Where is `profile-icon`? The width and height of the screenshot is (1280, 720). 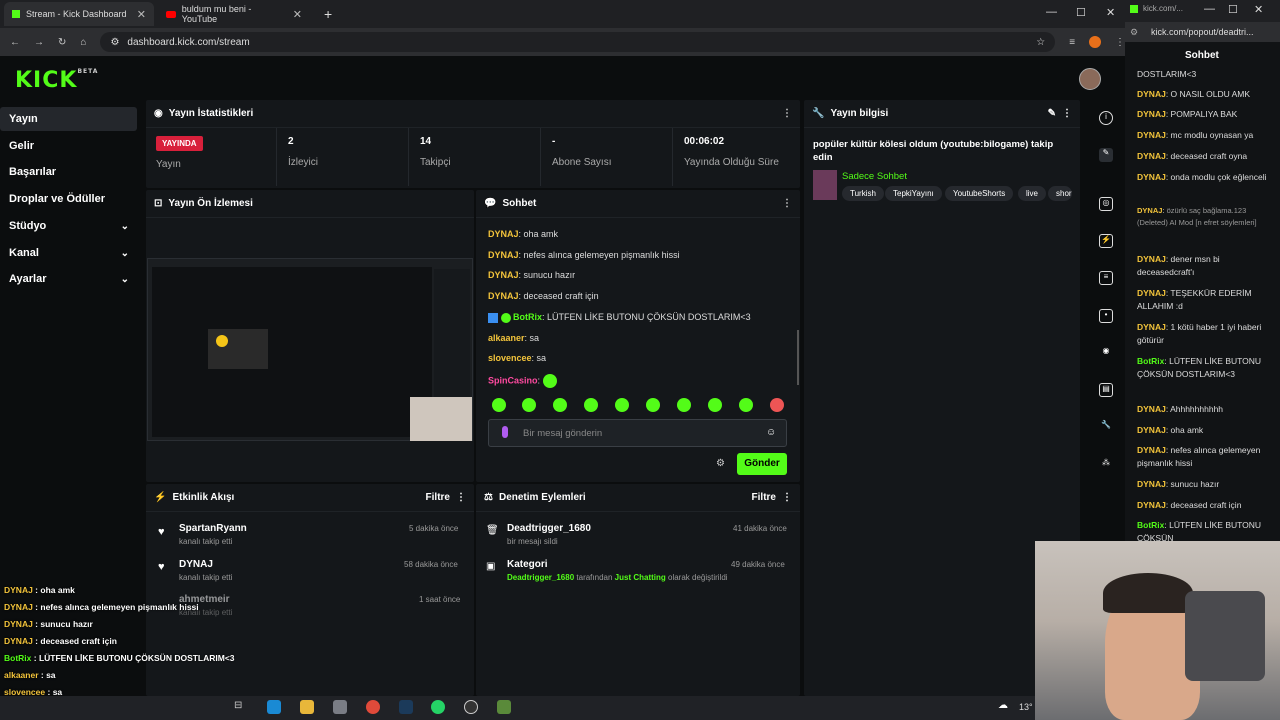 profile-icon is located at coordinates (1095, 42).